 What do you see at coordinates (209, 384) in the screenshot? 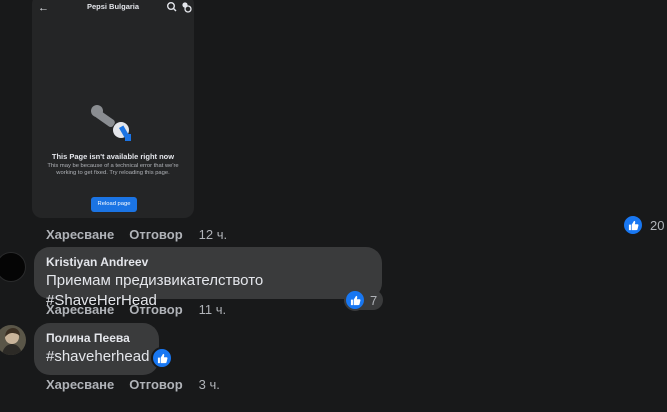
I see `timestamp: 3 ч.` at bounding box center [209, 384].